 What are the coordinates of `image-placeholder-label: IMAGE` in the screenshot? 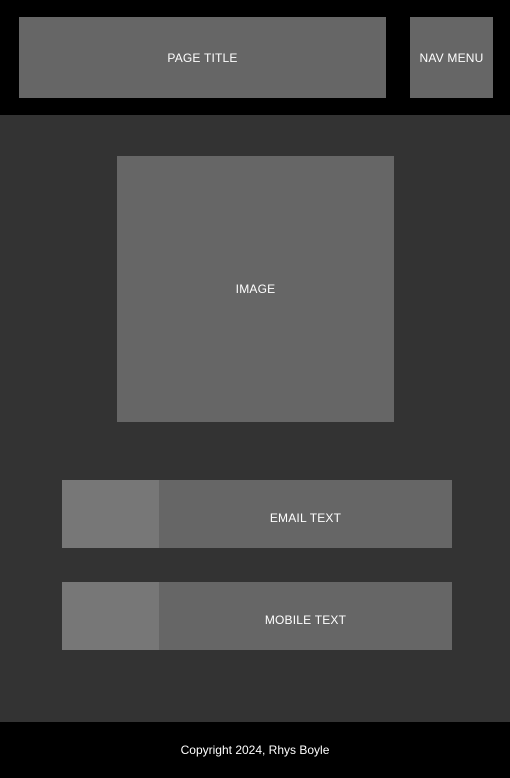 It's located at (255, 289).